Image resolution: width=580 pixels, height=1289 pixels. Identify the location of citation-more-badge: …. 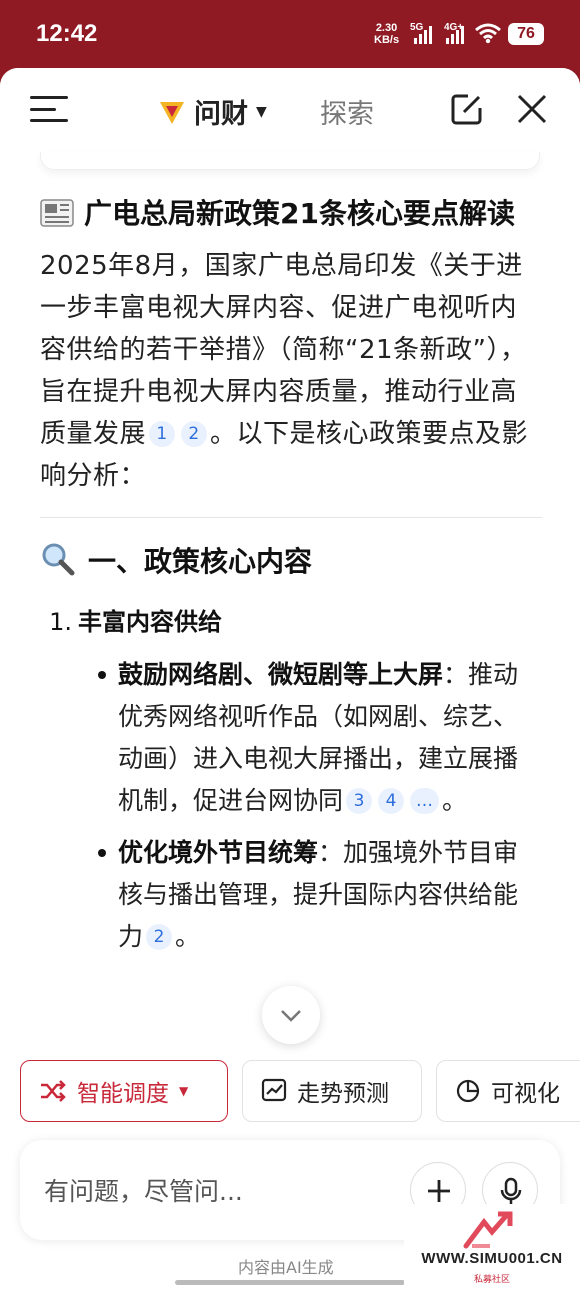
(425, 801).